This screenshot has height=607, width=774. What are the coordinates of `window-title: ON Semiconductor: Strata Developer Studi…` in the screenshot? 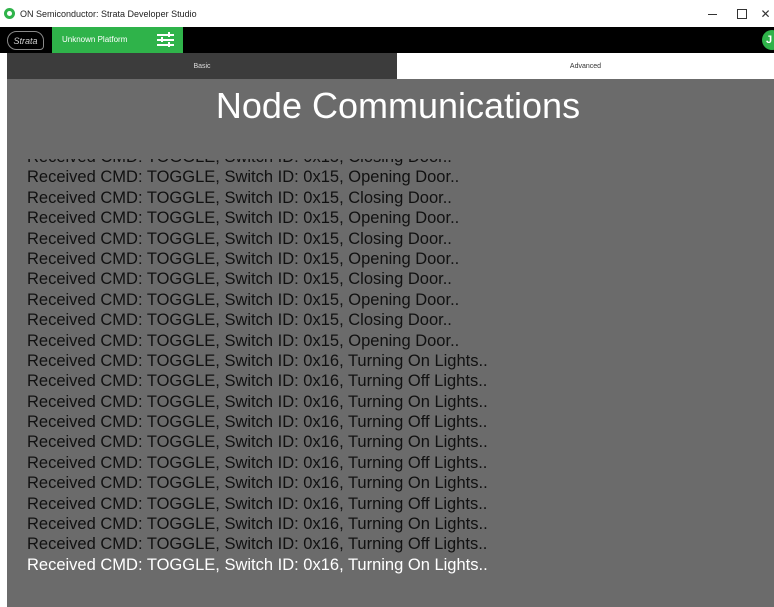 It's located at (108, 13).